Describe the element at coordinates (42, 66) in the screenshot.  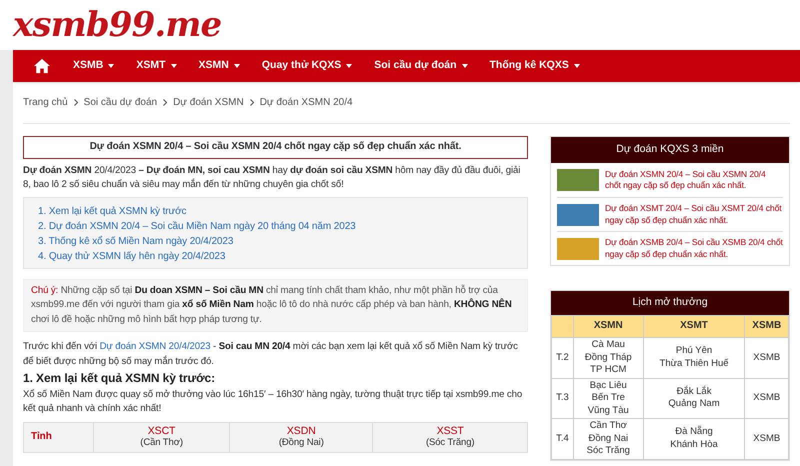
I see `home-icon` at that location.